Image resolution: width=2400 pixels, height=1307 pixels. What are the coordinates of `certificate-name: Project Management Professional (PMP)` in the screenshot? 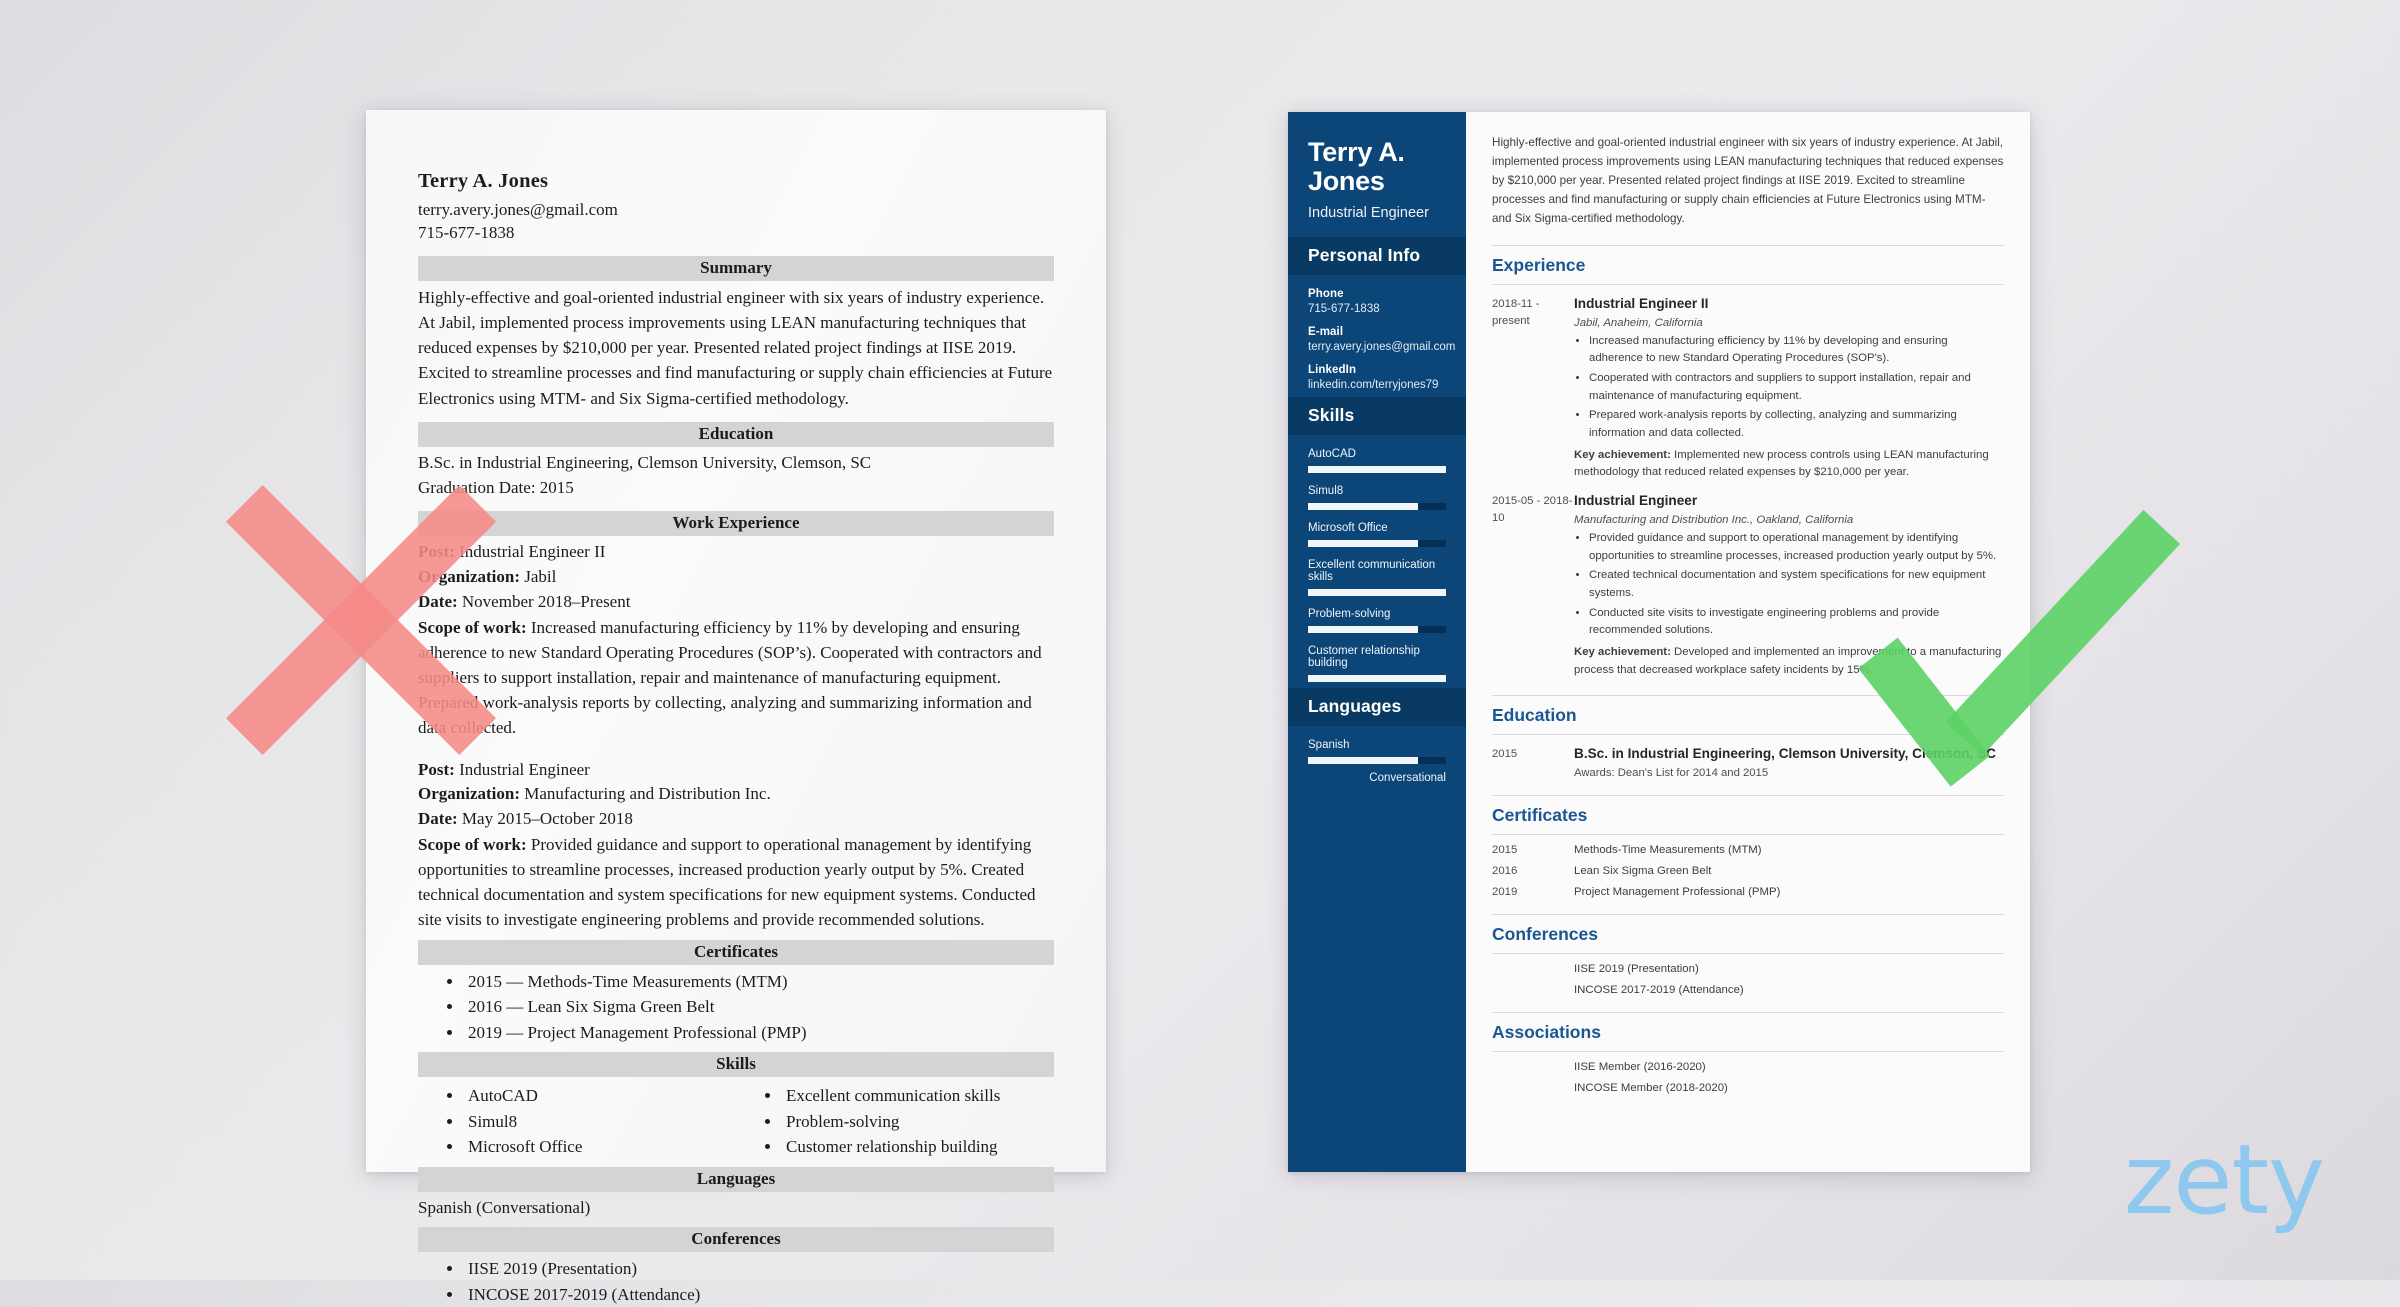 It's located at (1677, 892).